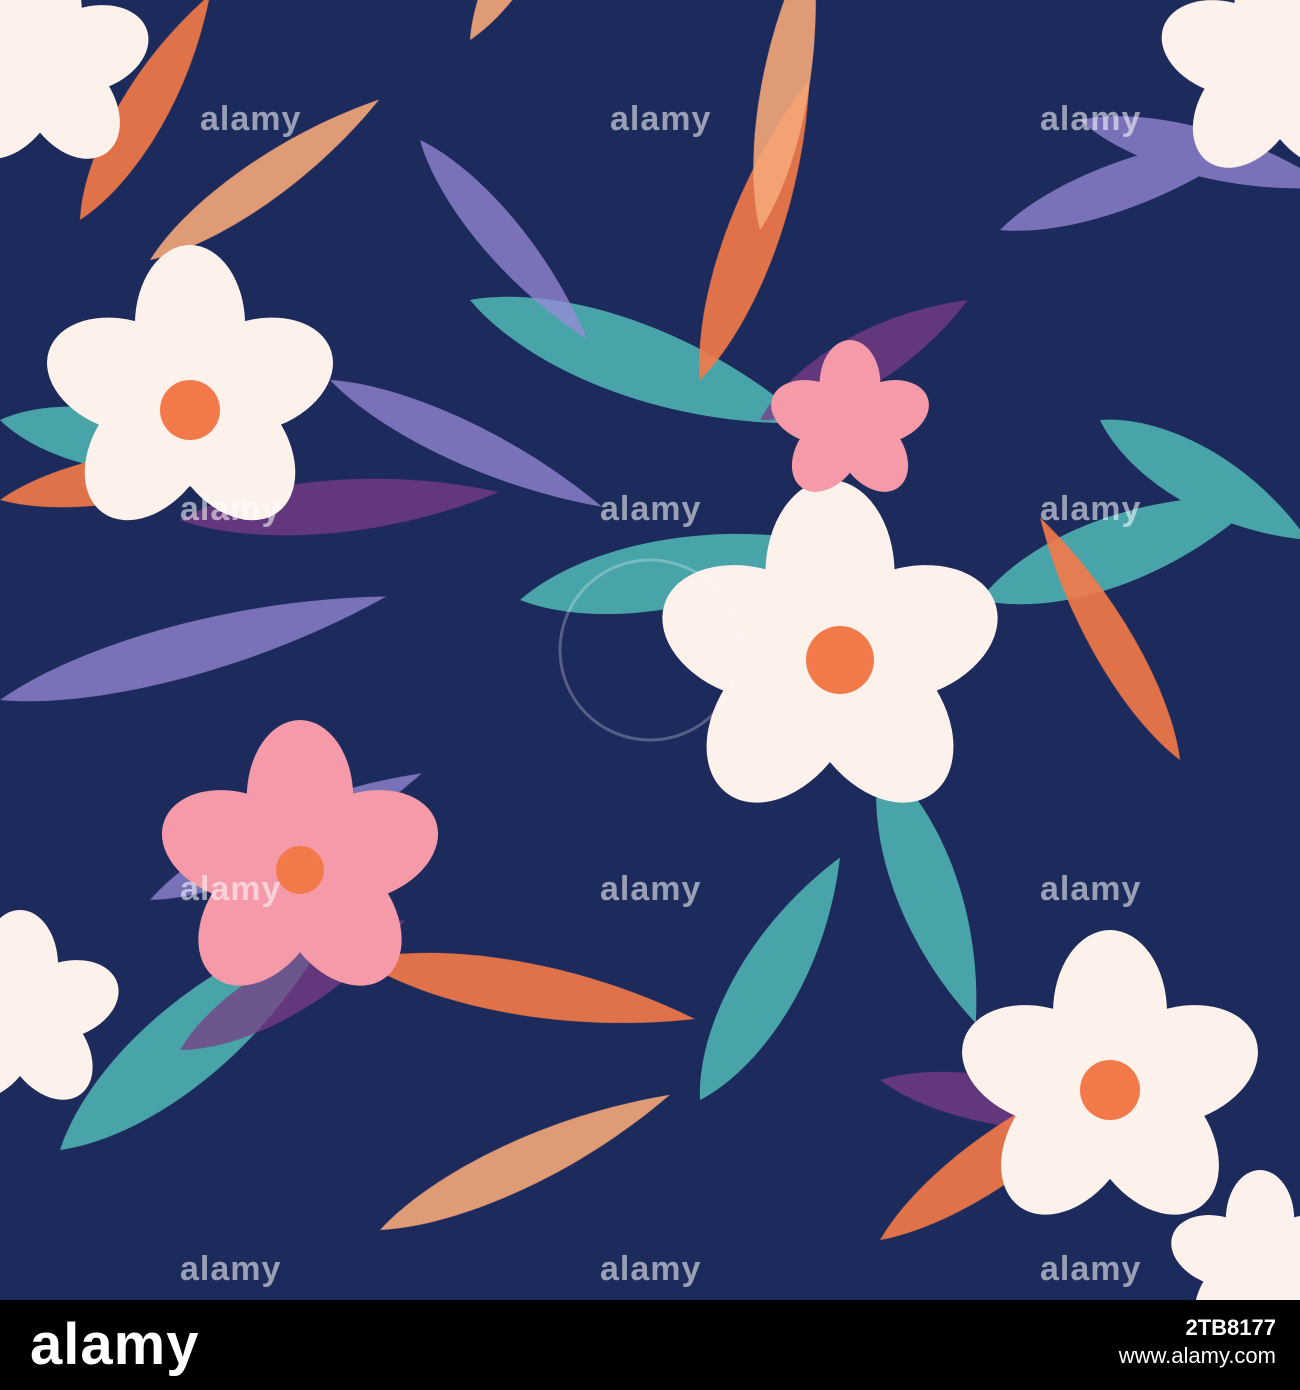 Image resolution: width=1300 pixels, height=1390 pixels. What do you see at coordinates (650, 1345) in the screenshot?
I see `stock-footer-bar: alamy 2TB8177 www.alamy.com` at bounding box center [650, 1345].